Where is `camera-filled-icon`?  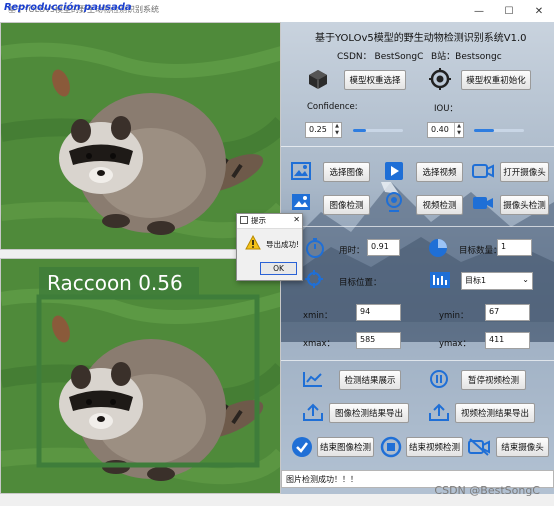
camera-filled-icon is located at coordinates (483, 203).